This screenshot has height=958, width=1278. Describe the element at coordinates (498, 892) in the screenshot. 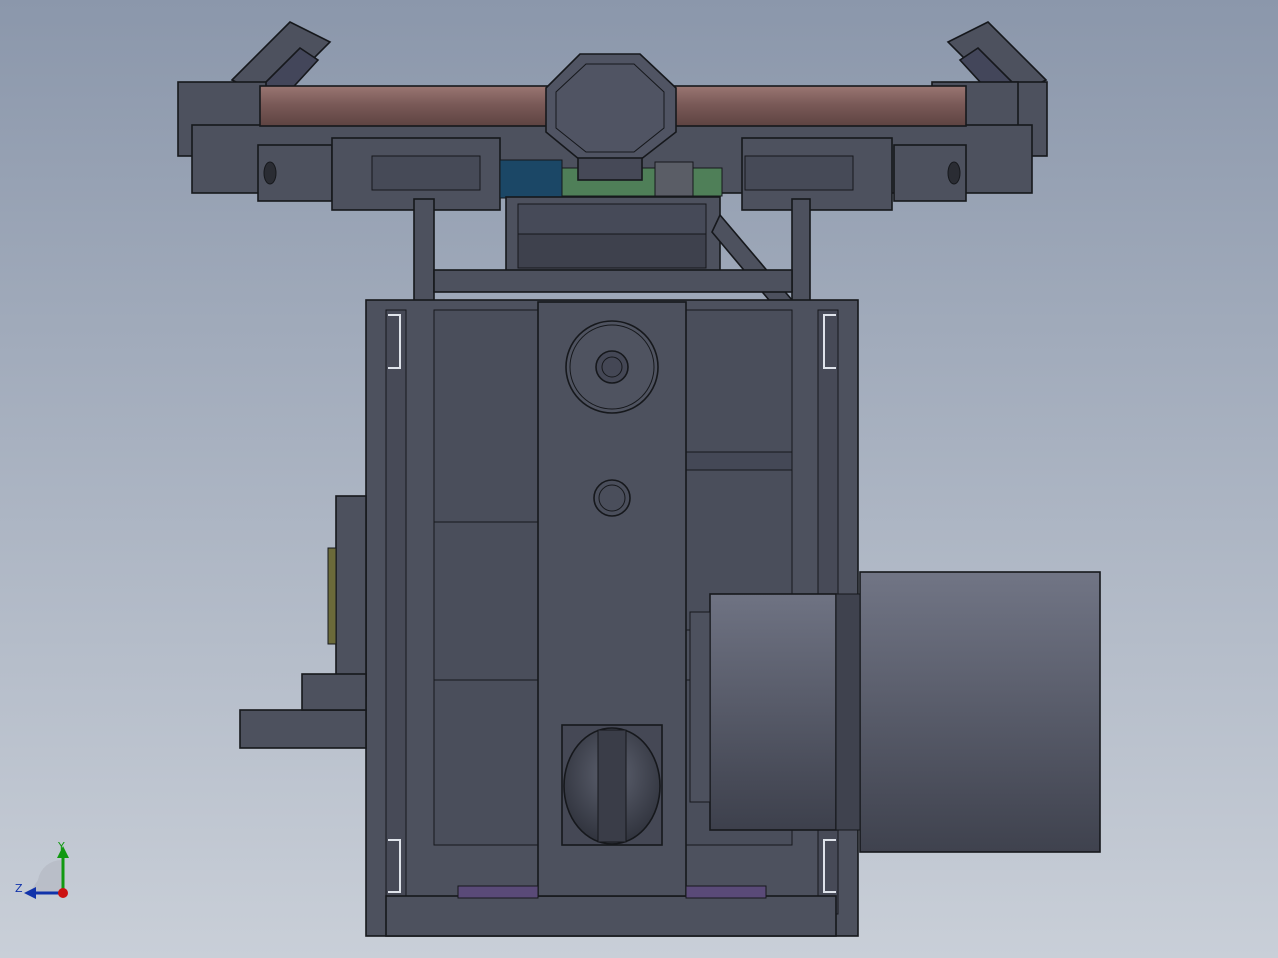

I see `purple-plate-left` at that location.